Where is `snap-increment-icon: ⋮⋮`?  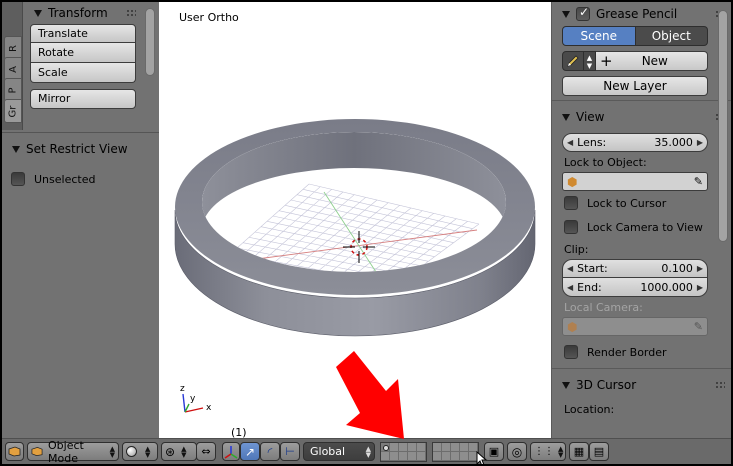 snap-increment-icon: ⋮⋮ is located at coordinates (544, 451).